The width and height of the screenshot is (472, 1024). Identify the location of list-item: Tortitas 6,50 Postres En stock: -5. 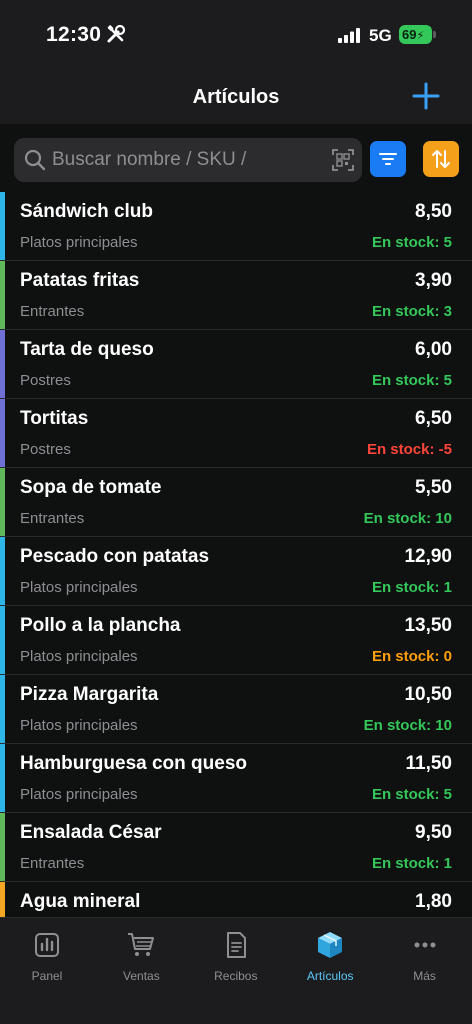
(236, 433).